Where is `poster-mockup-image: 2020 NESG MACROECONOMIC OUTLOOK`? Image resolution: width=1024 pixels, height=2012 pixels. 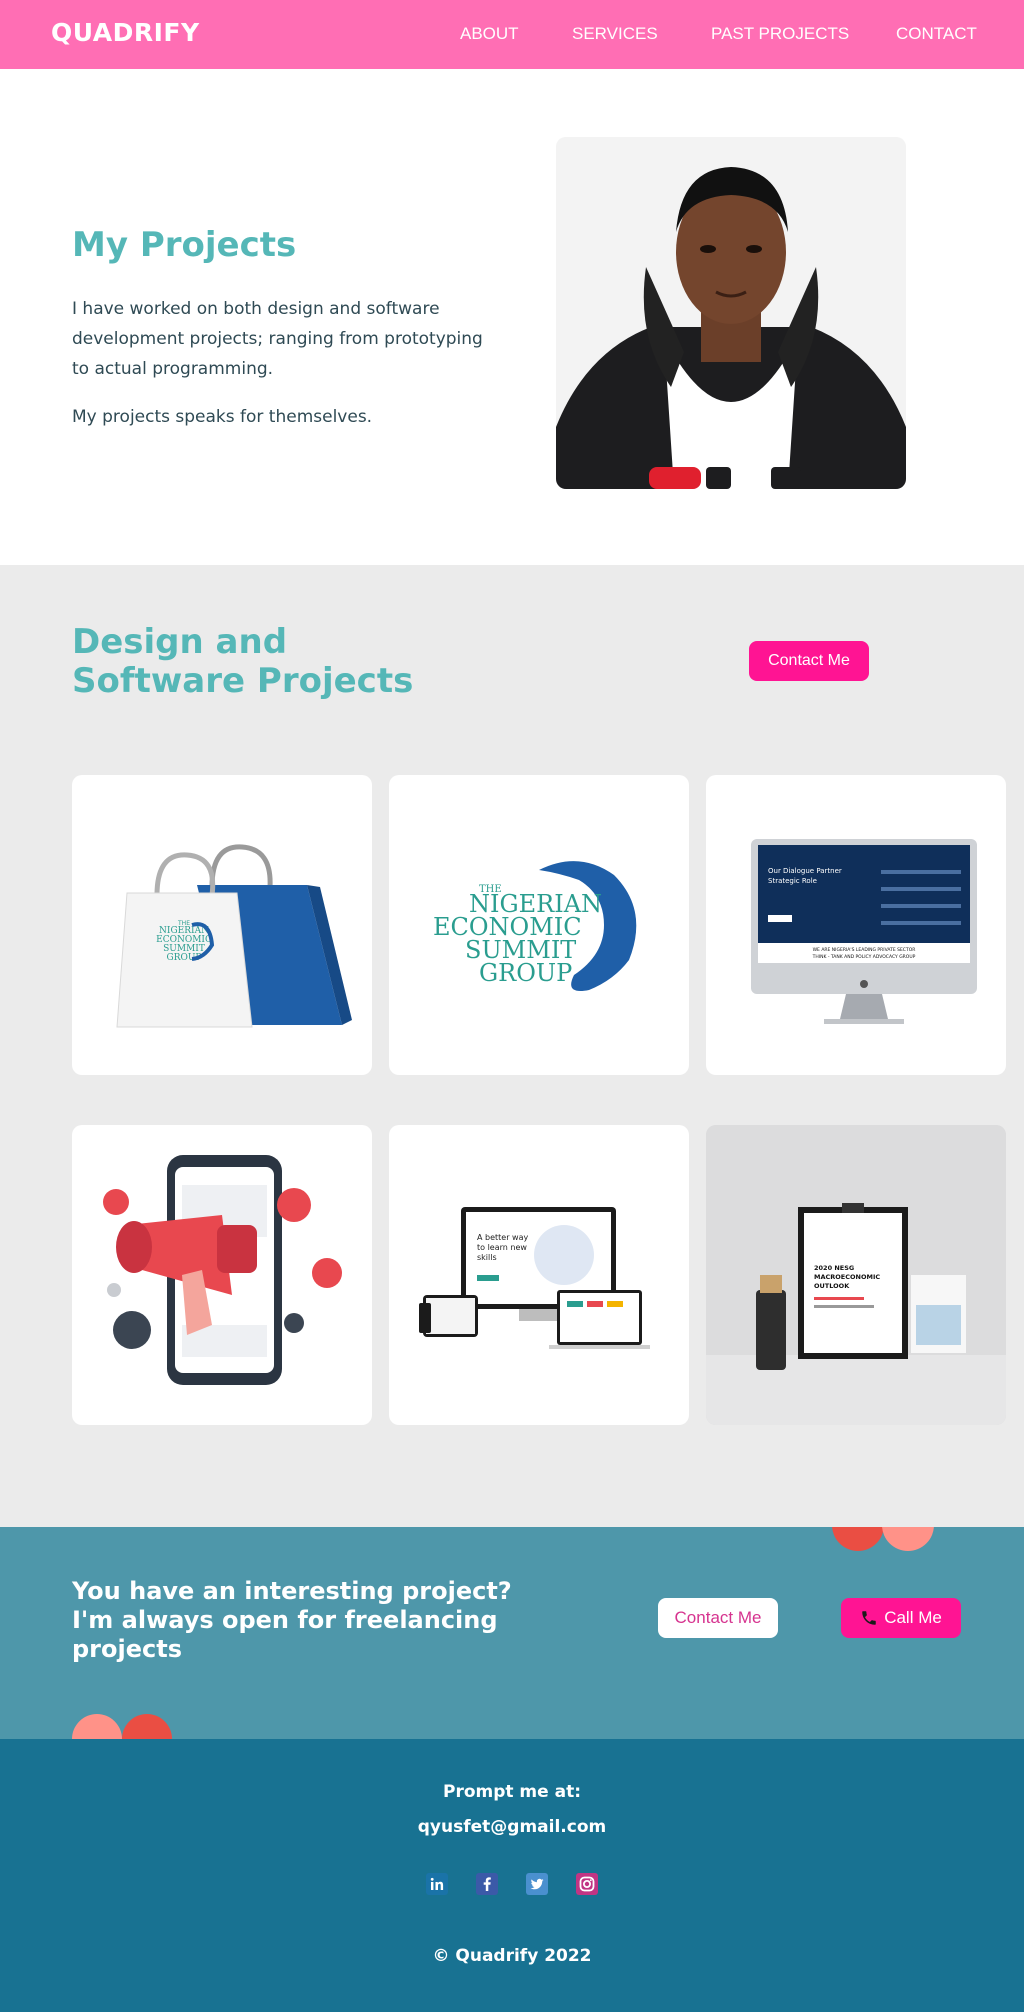 poster-mockup-image: 2020 NESG MACROECONOMIC OUTLOOK is located at coordinates (856, 1275).